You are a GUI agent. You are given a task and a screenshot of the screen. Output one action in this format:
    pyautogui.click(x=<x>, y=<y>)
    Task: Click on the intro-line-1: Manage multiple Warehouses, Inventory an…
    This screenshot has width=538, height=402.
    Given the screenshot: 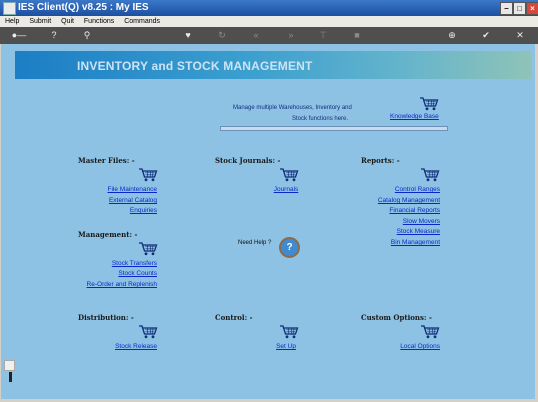 What is the action you would take?
    pyautogui.click(x=292, y=108)
    